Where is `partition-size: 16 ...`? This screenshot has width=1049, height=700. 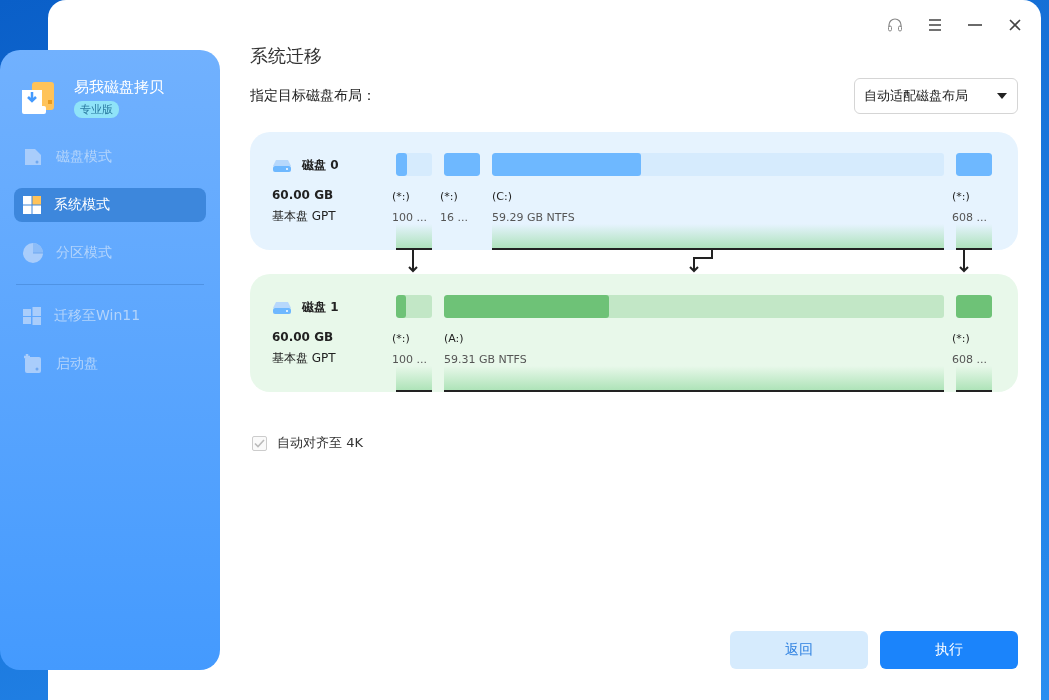
partition-size: 16 ... is located at coordinates (454, 217).